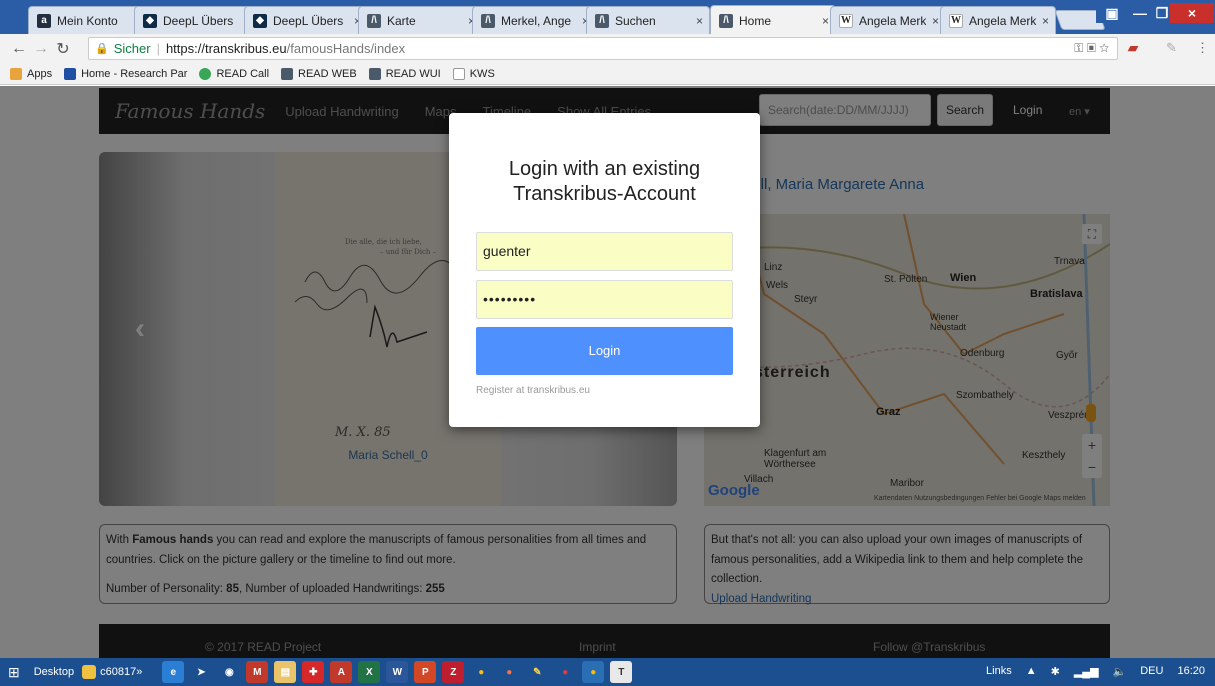 The image size is (1215, 686). I want to click on ie-icon: e, so click(173, 672).